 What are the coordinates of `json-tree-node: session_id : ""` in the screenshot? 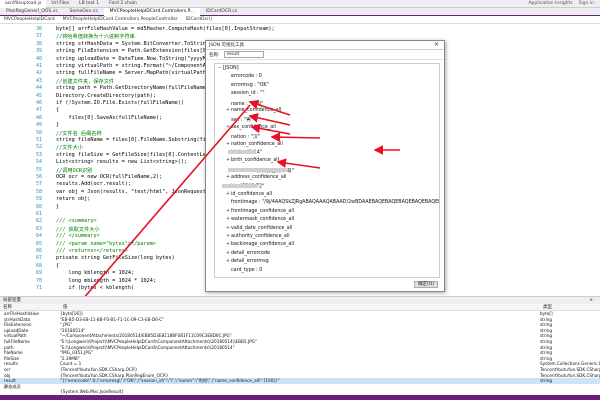 It's located at (245, 93).